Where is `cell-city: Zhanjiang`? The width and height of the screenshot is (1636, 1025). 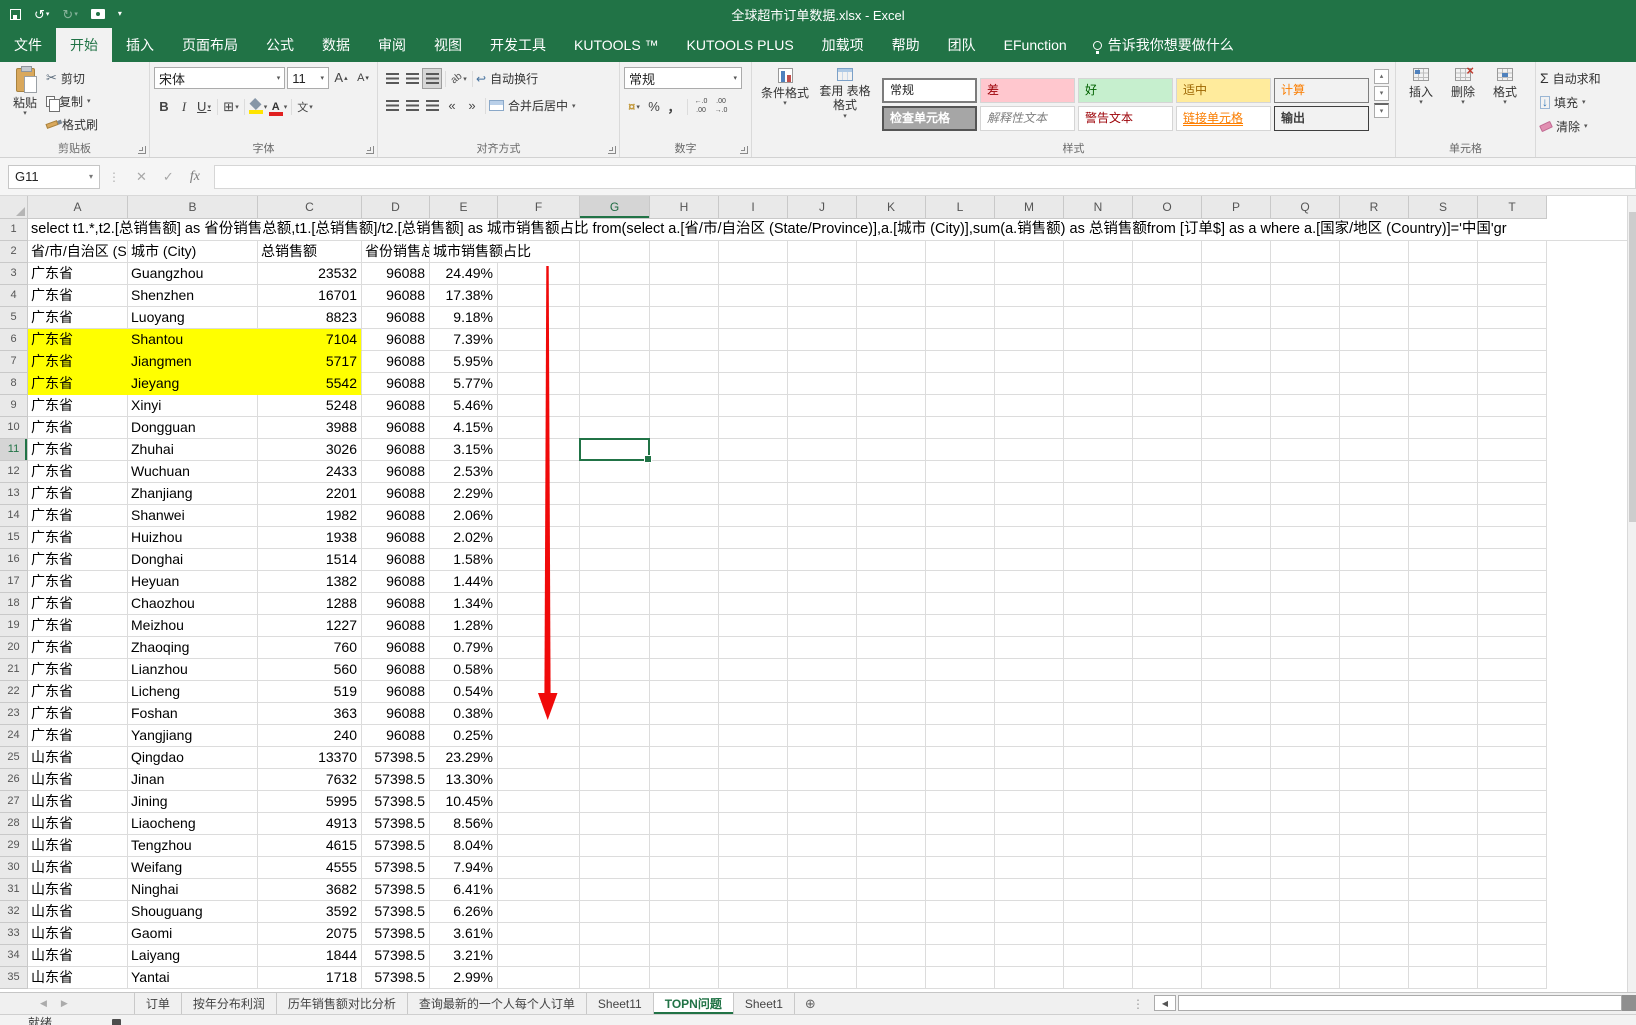
cell-city: Zhanjiang is located at coordinates (193, 494).